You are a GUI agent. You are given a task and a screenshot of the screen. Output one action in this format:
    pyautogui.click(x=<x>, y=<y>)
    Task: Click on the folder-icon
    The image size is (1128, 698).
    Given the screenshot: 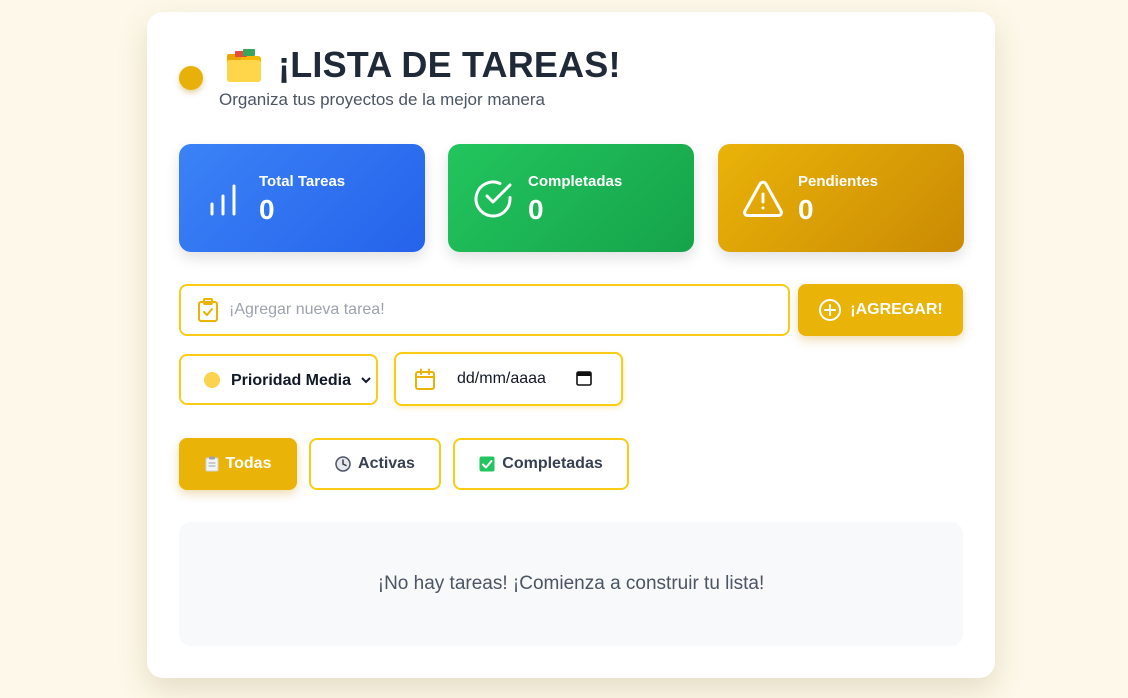 What is the action you would take?
    pyautogui.click(x=244, y=65)
    